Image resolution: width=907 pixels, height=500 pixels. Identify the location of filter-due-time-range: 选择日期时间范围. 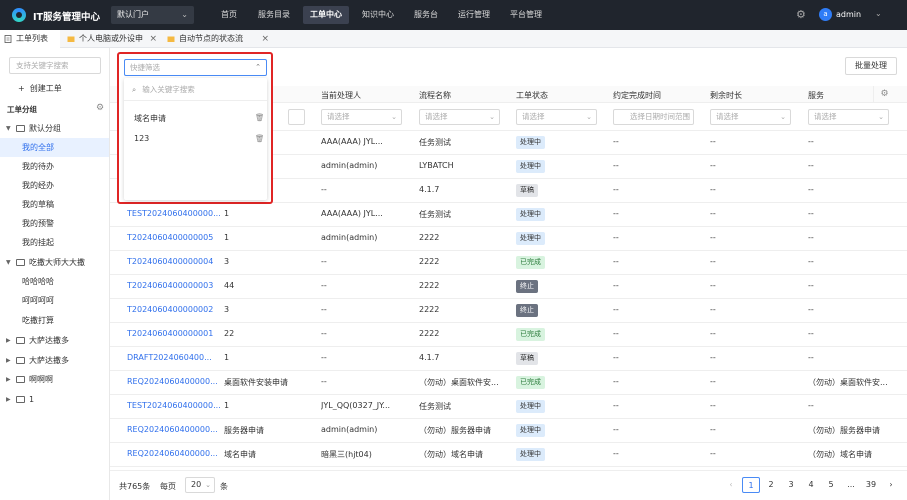
(653, 117).